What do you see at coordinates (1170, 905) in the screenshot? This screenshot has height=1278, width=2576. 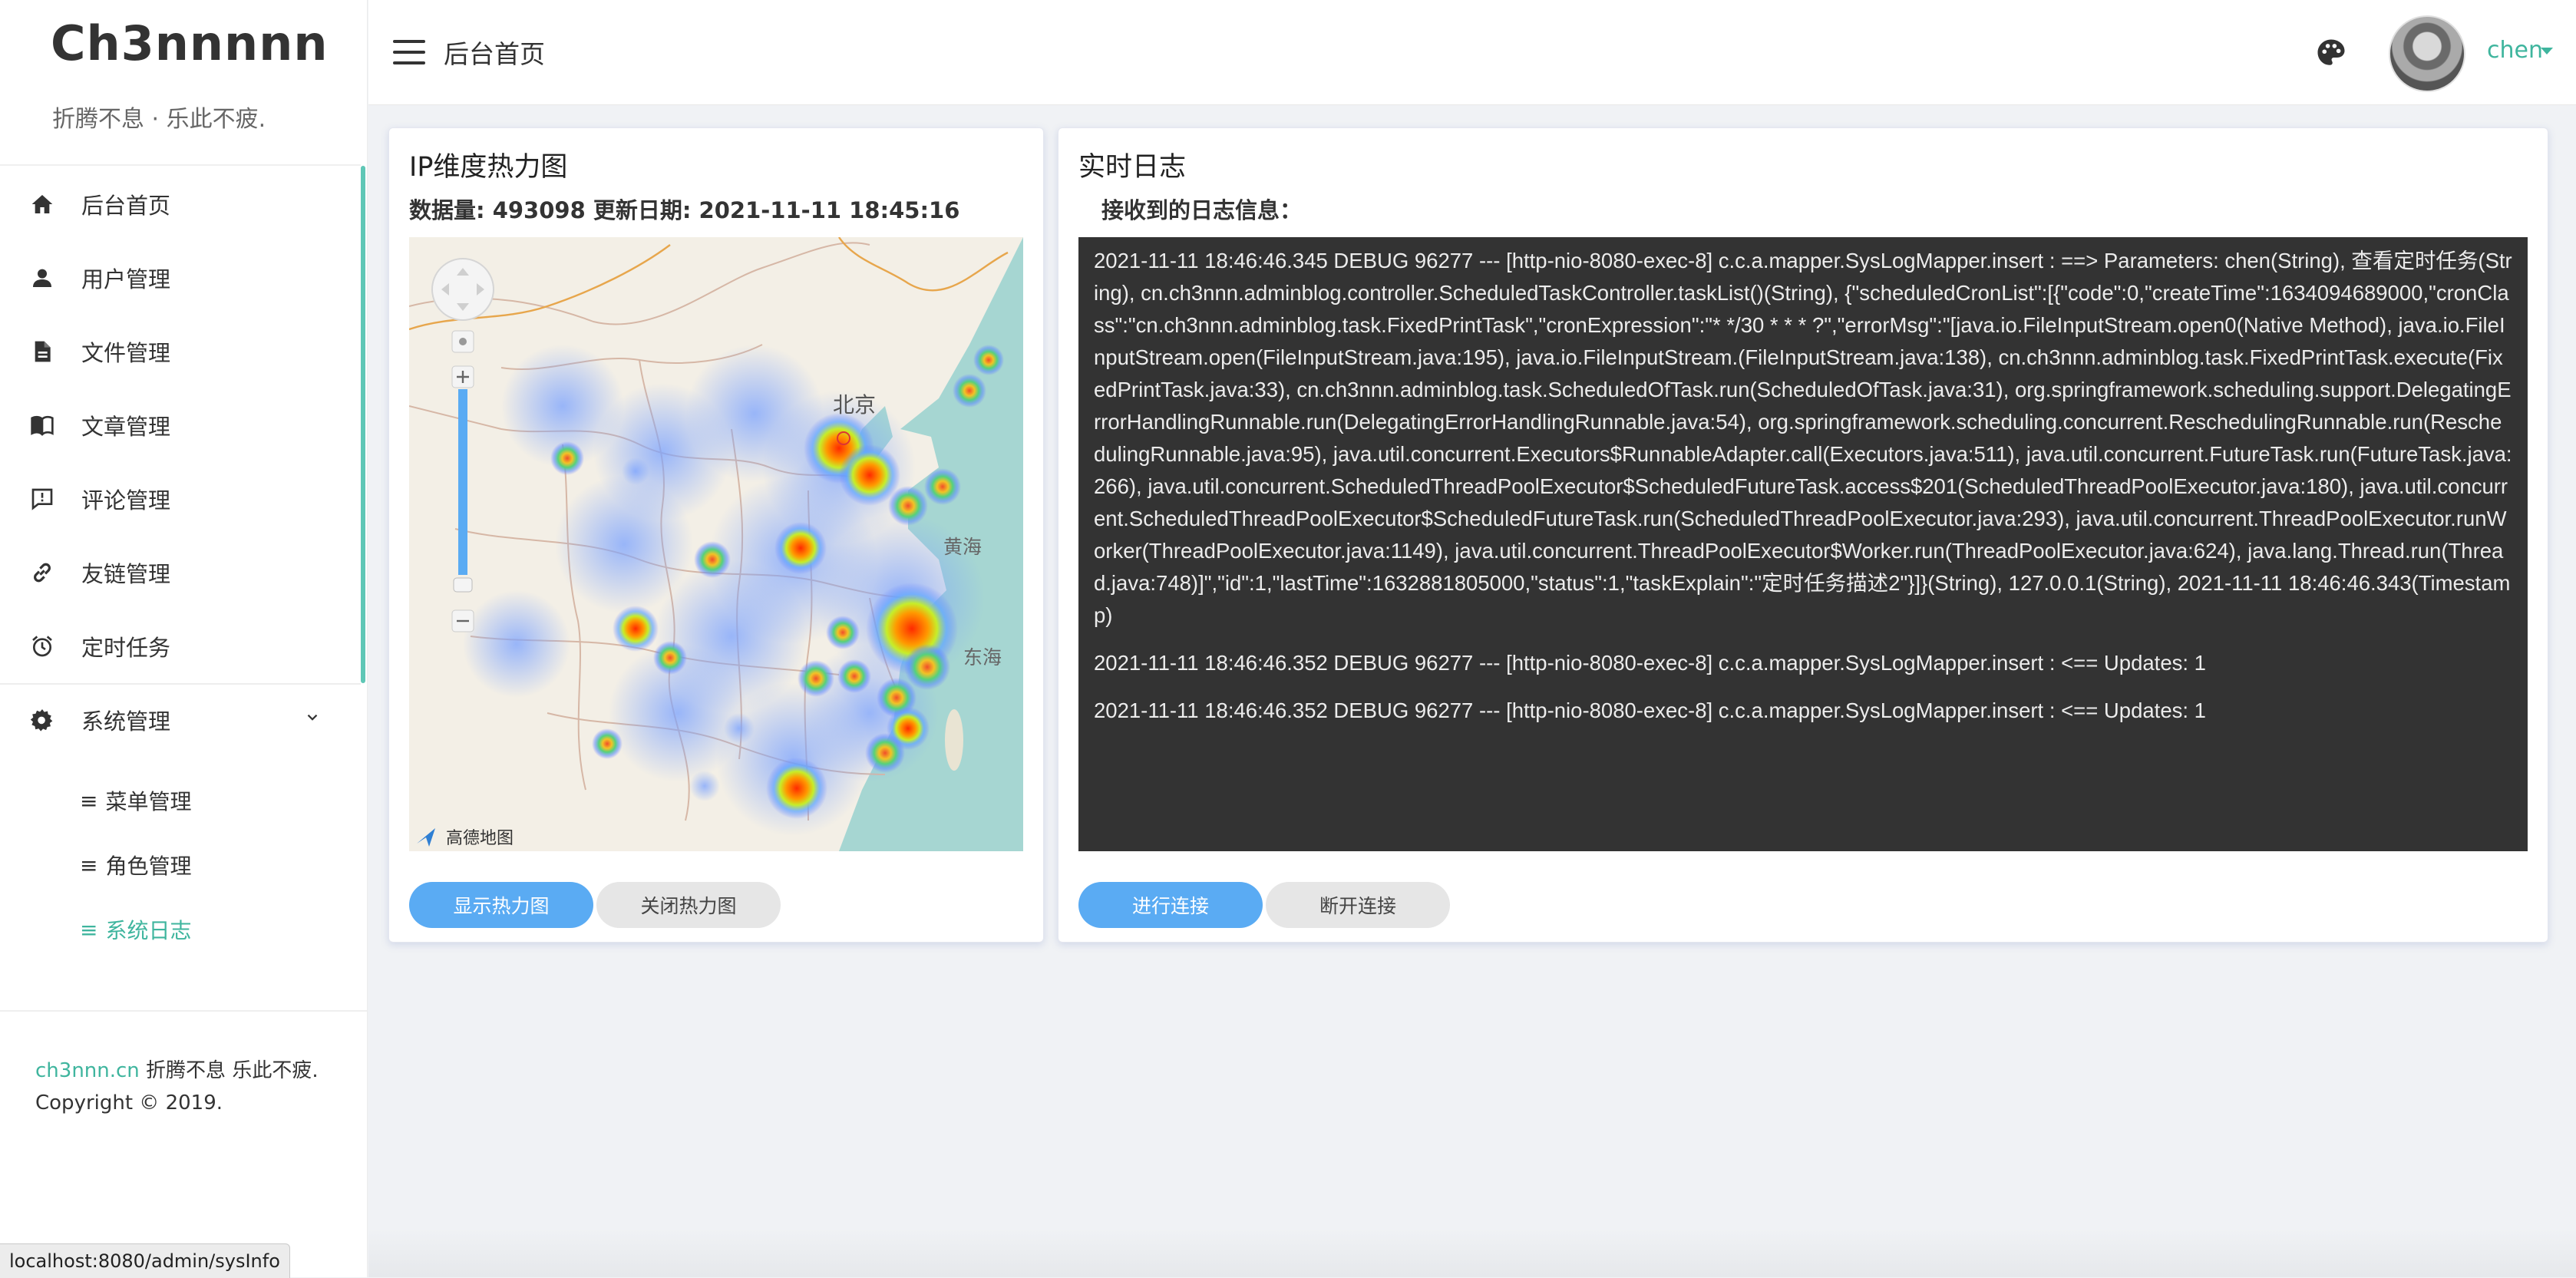 I see `connect-button: 进行连接` at bounding box center [1170, 905].